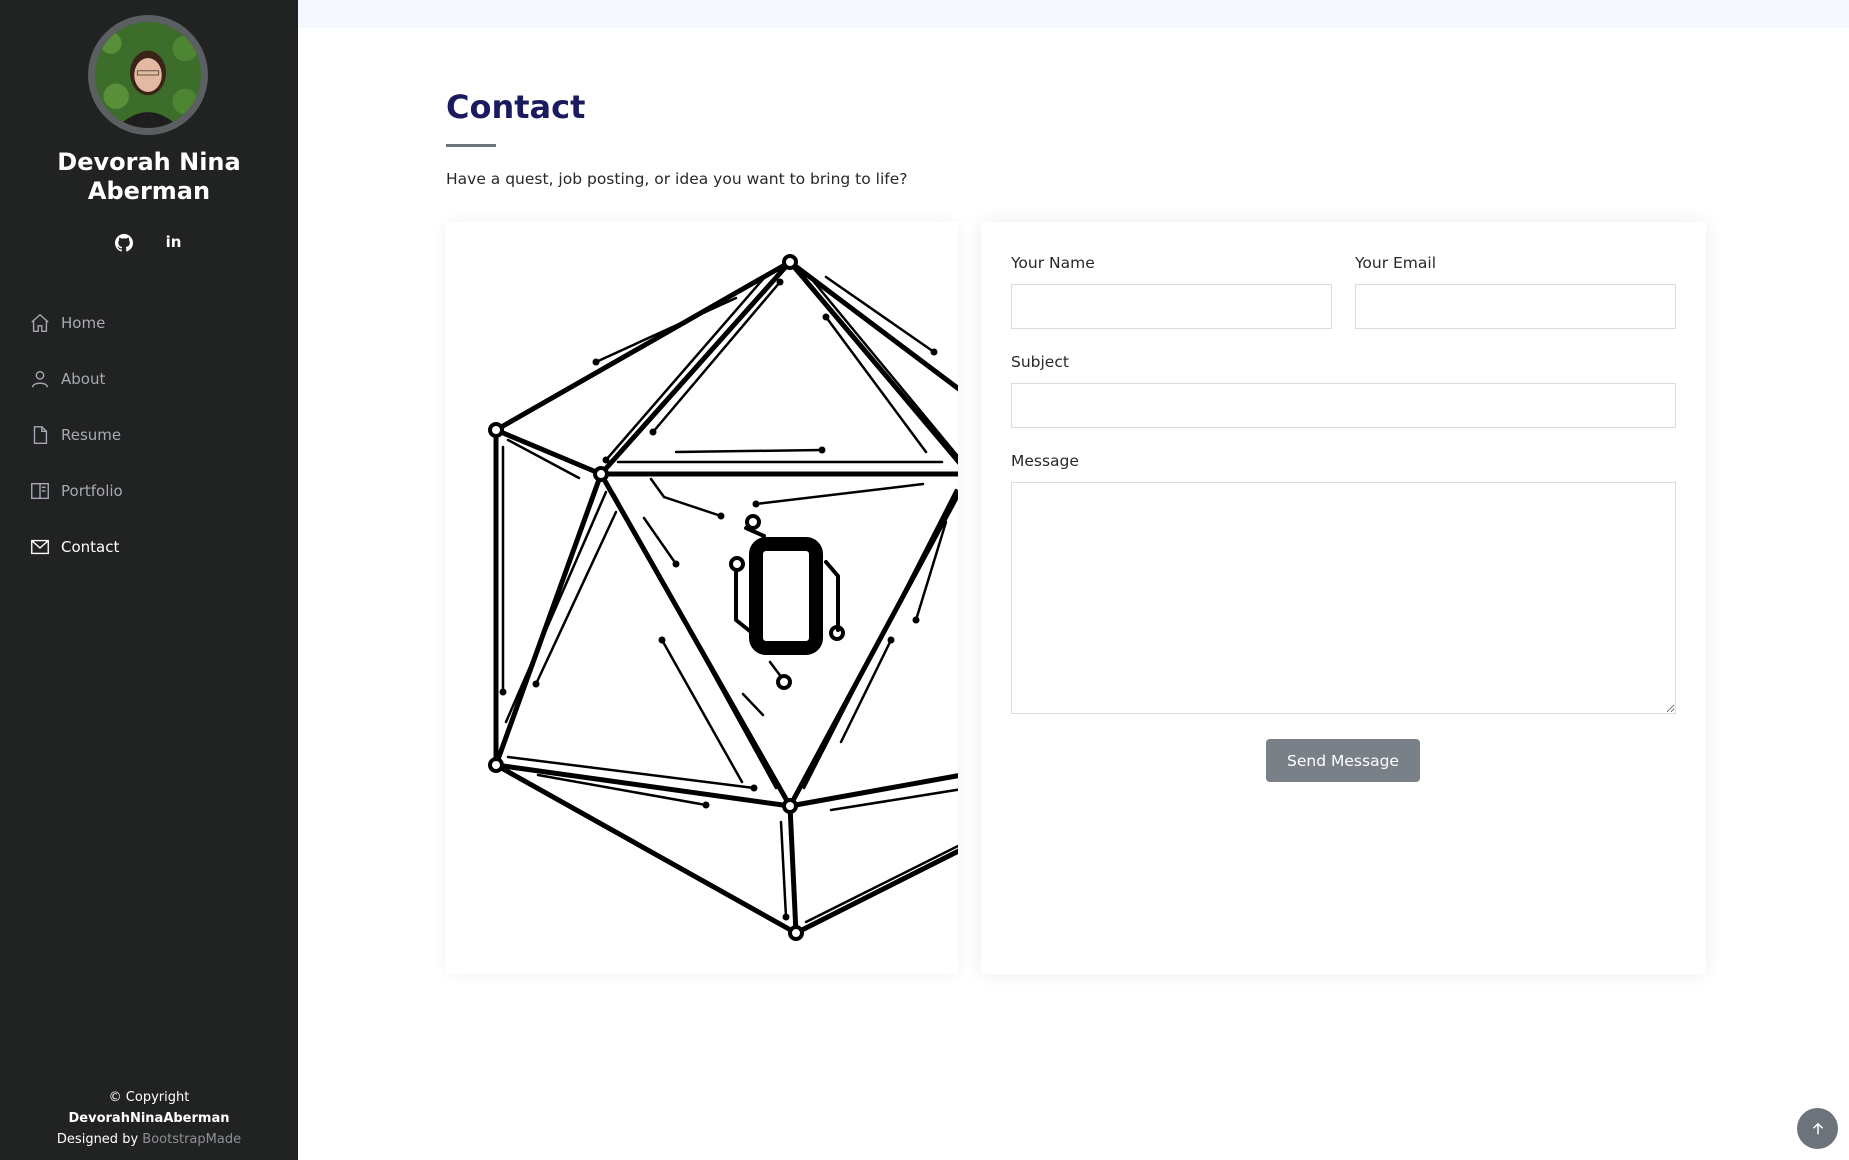 Image resolution: width=1849 pixels, height=1160 pixels. What do you see at coordinates (40, 547) in the screenshot?
I see `envelope-icon` at bounding box center [40, 547].